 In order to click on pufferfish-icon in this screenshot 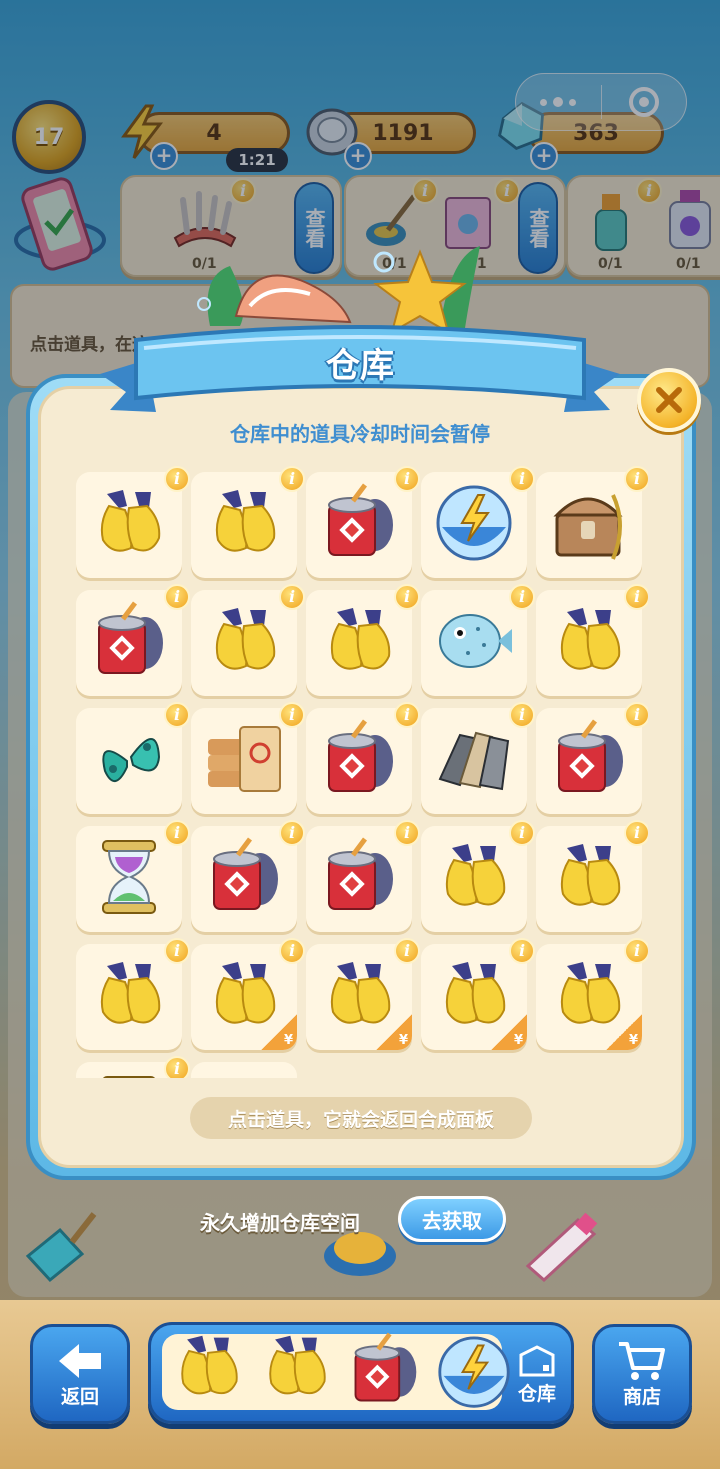, I will do `click(474, 643)`.